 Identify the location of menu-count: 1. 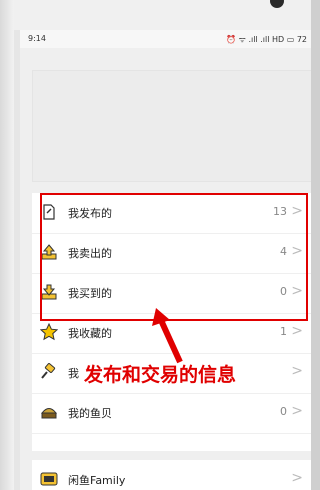
(283, 331).